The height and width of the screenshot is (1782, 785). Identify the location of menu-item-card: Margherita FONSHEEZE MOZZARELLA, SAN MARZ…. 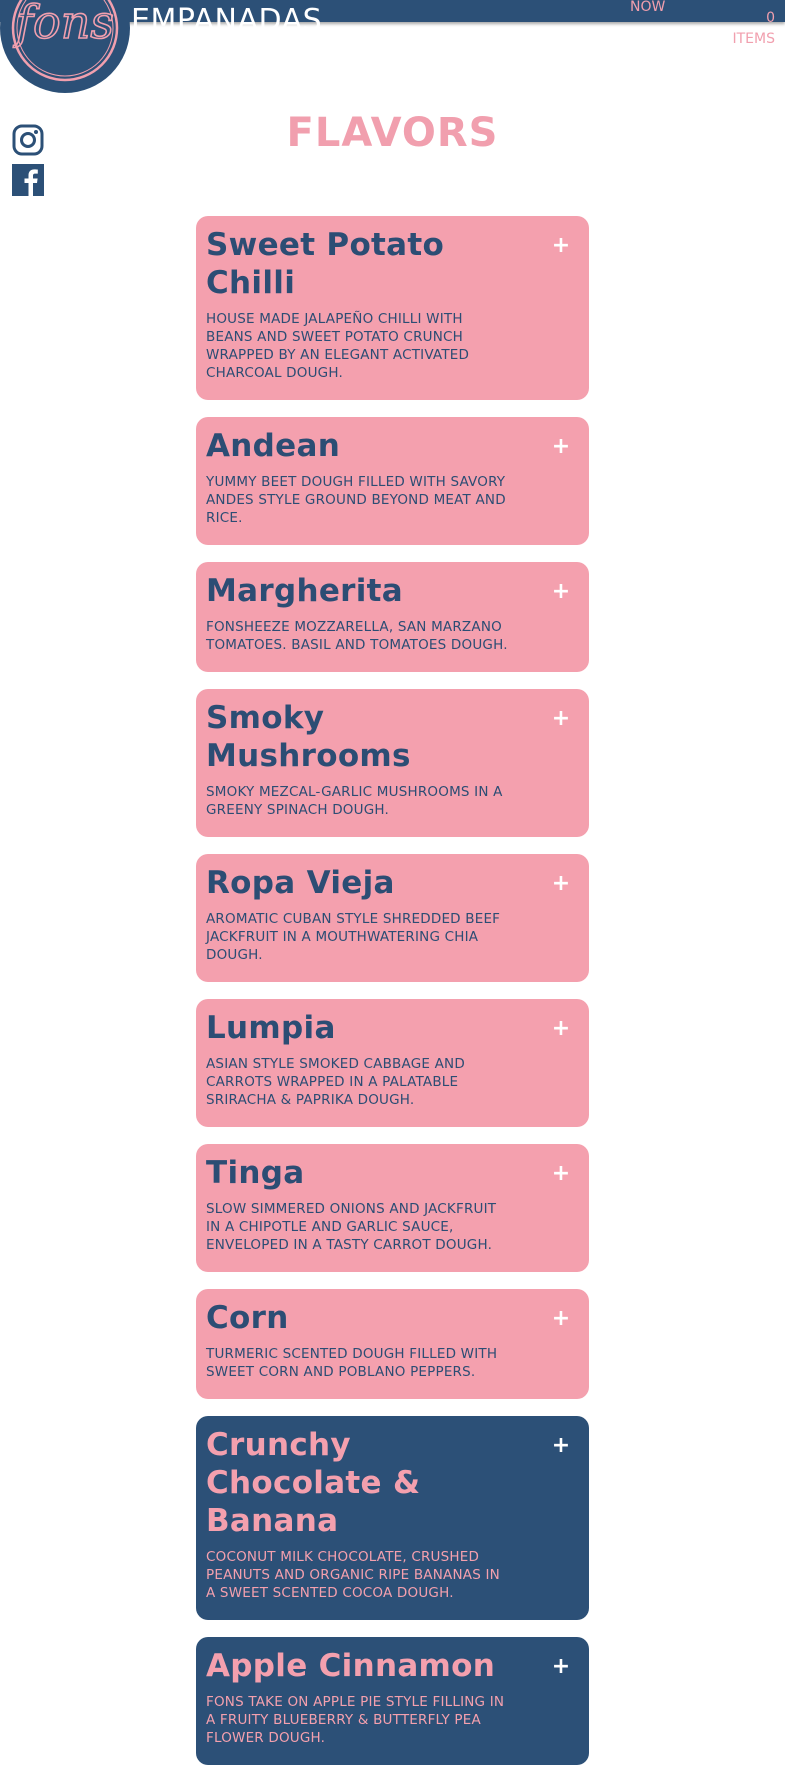
(392, 617).